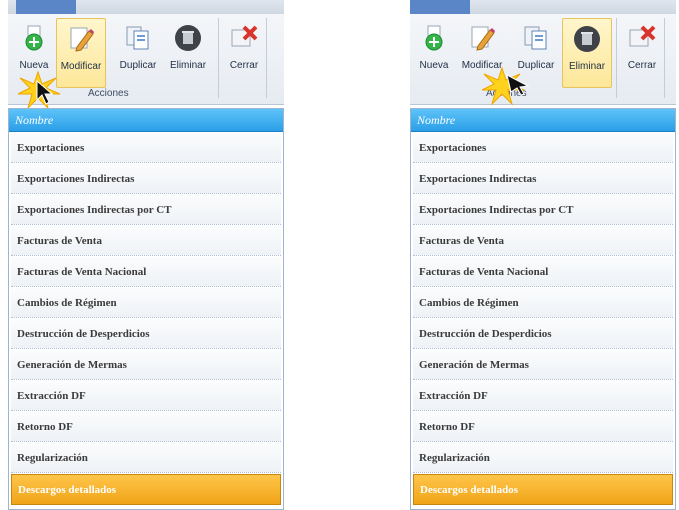 The image size is (679, 510). What do you see at coordinates (138, 52) in the screenshot?
I see `duplicate-button: Duplicar` at bounding box center [138, 52].